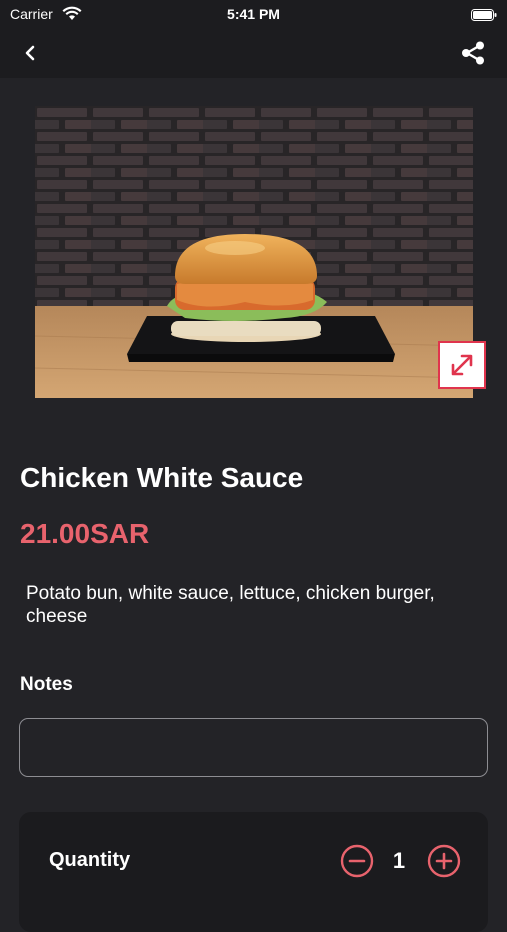 The width and height of the screenshot is (507, 932). What do you see at coordinates (253, 54) in the screenshot?
I see `navigation-bar` at bounding box center [253, 54].